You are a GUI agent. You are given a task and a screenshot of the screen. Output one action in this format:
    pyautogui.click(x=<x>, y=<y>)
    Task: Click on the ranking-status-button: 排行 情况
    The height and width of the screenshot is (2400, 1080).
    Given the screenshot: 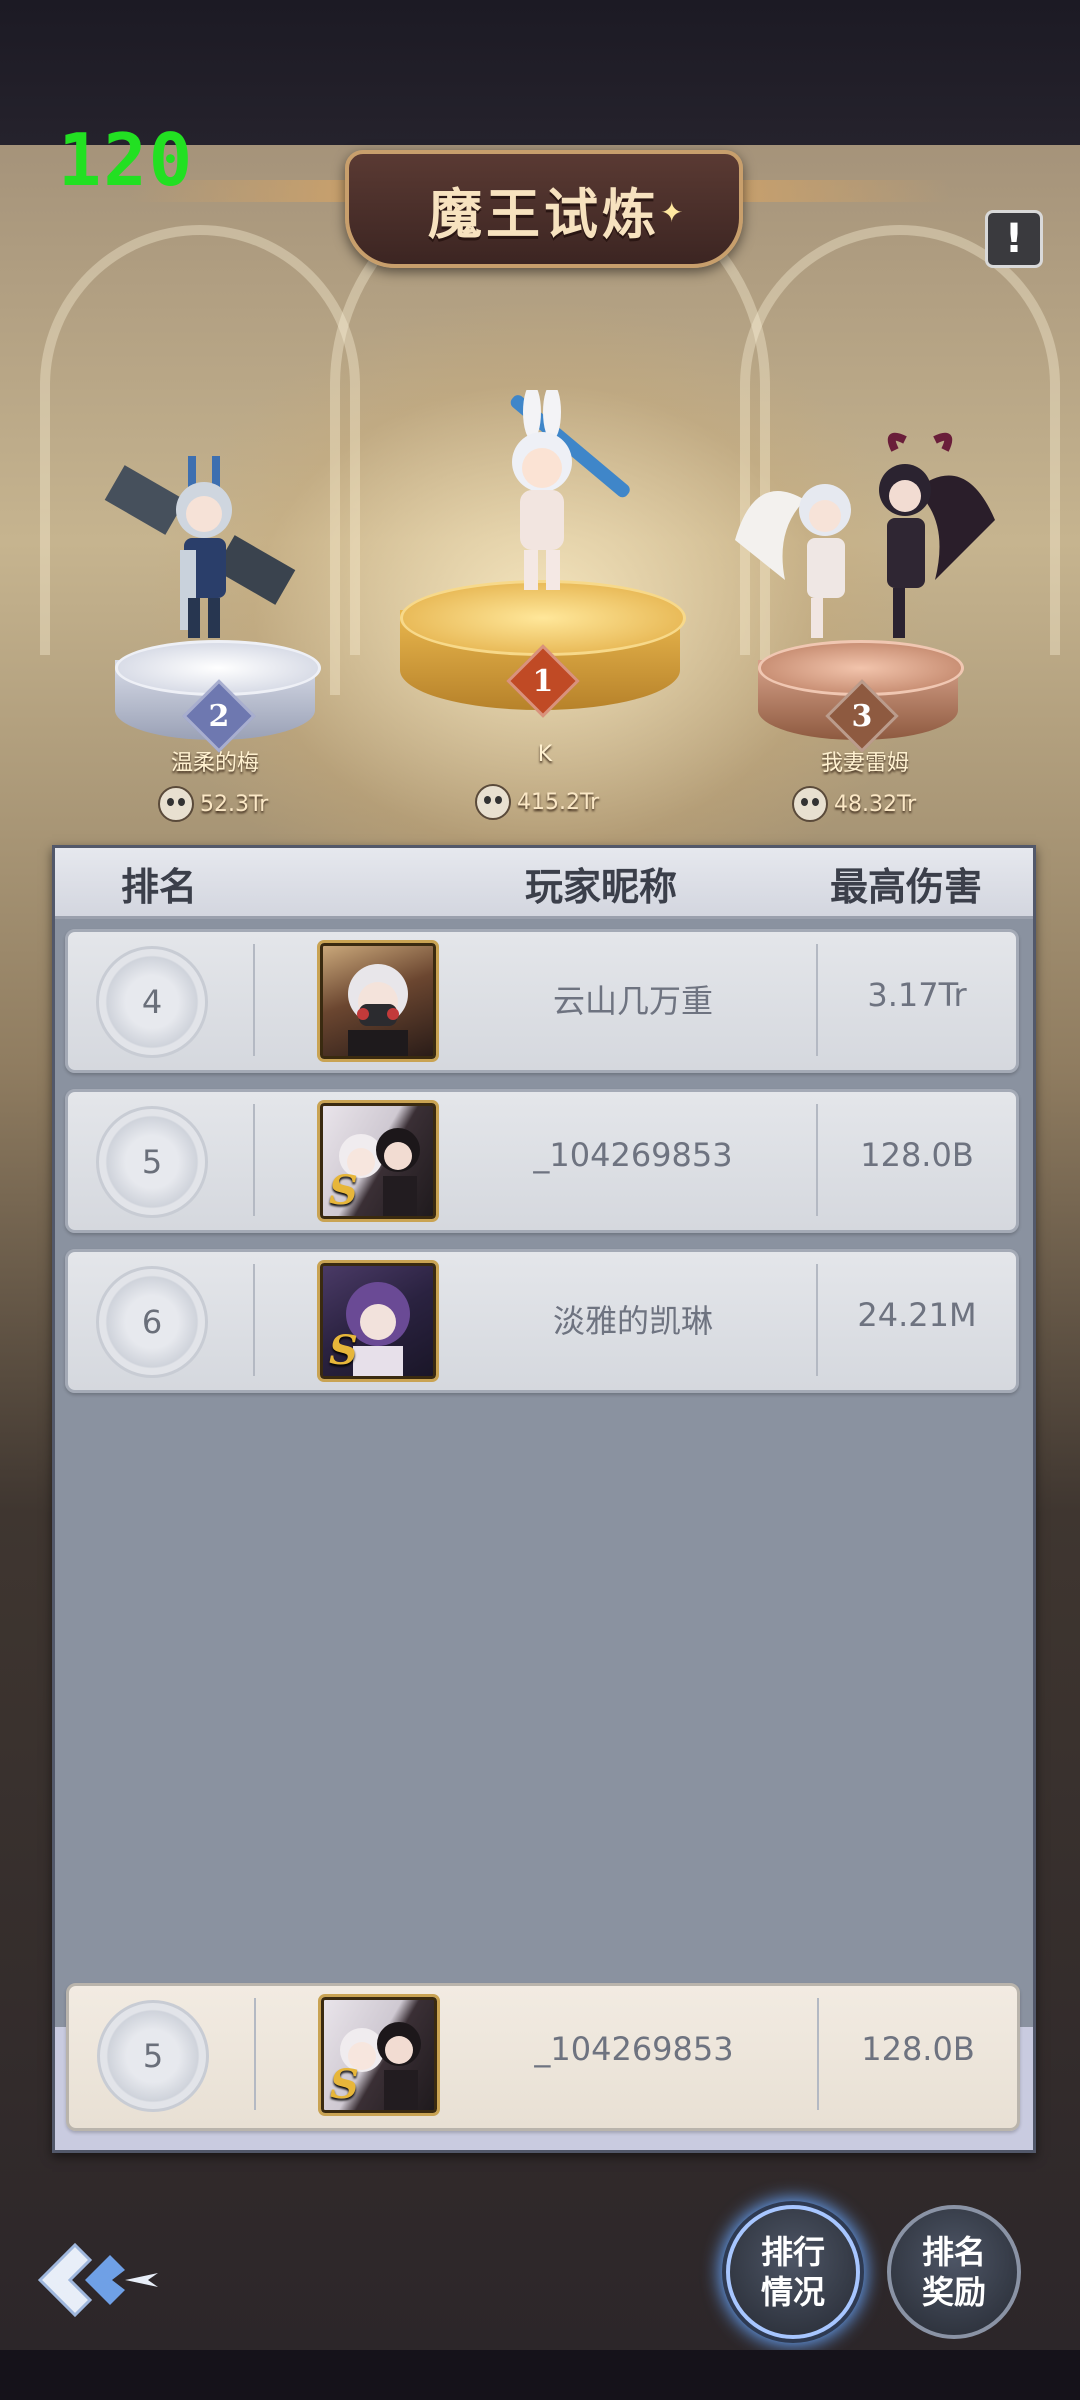 What is the action you would take?
    pyautogui.click(x=793, y=2272)
    